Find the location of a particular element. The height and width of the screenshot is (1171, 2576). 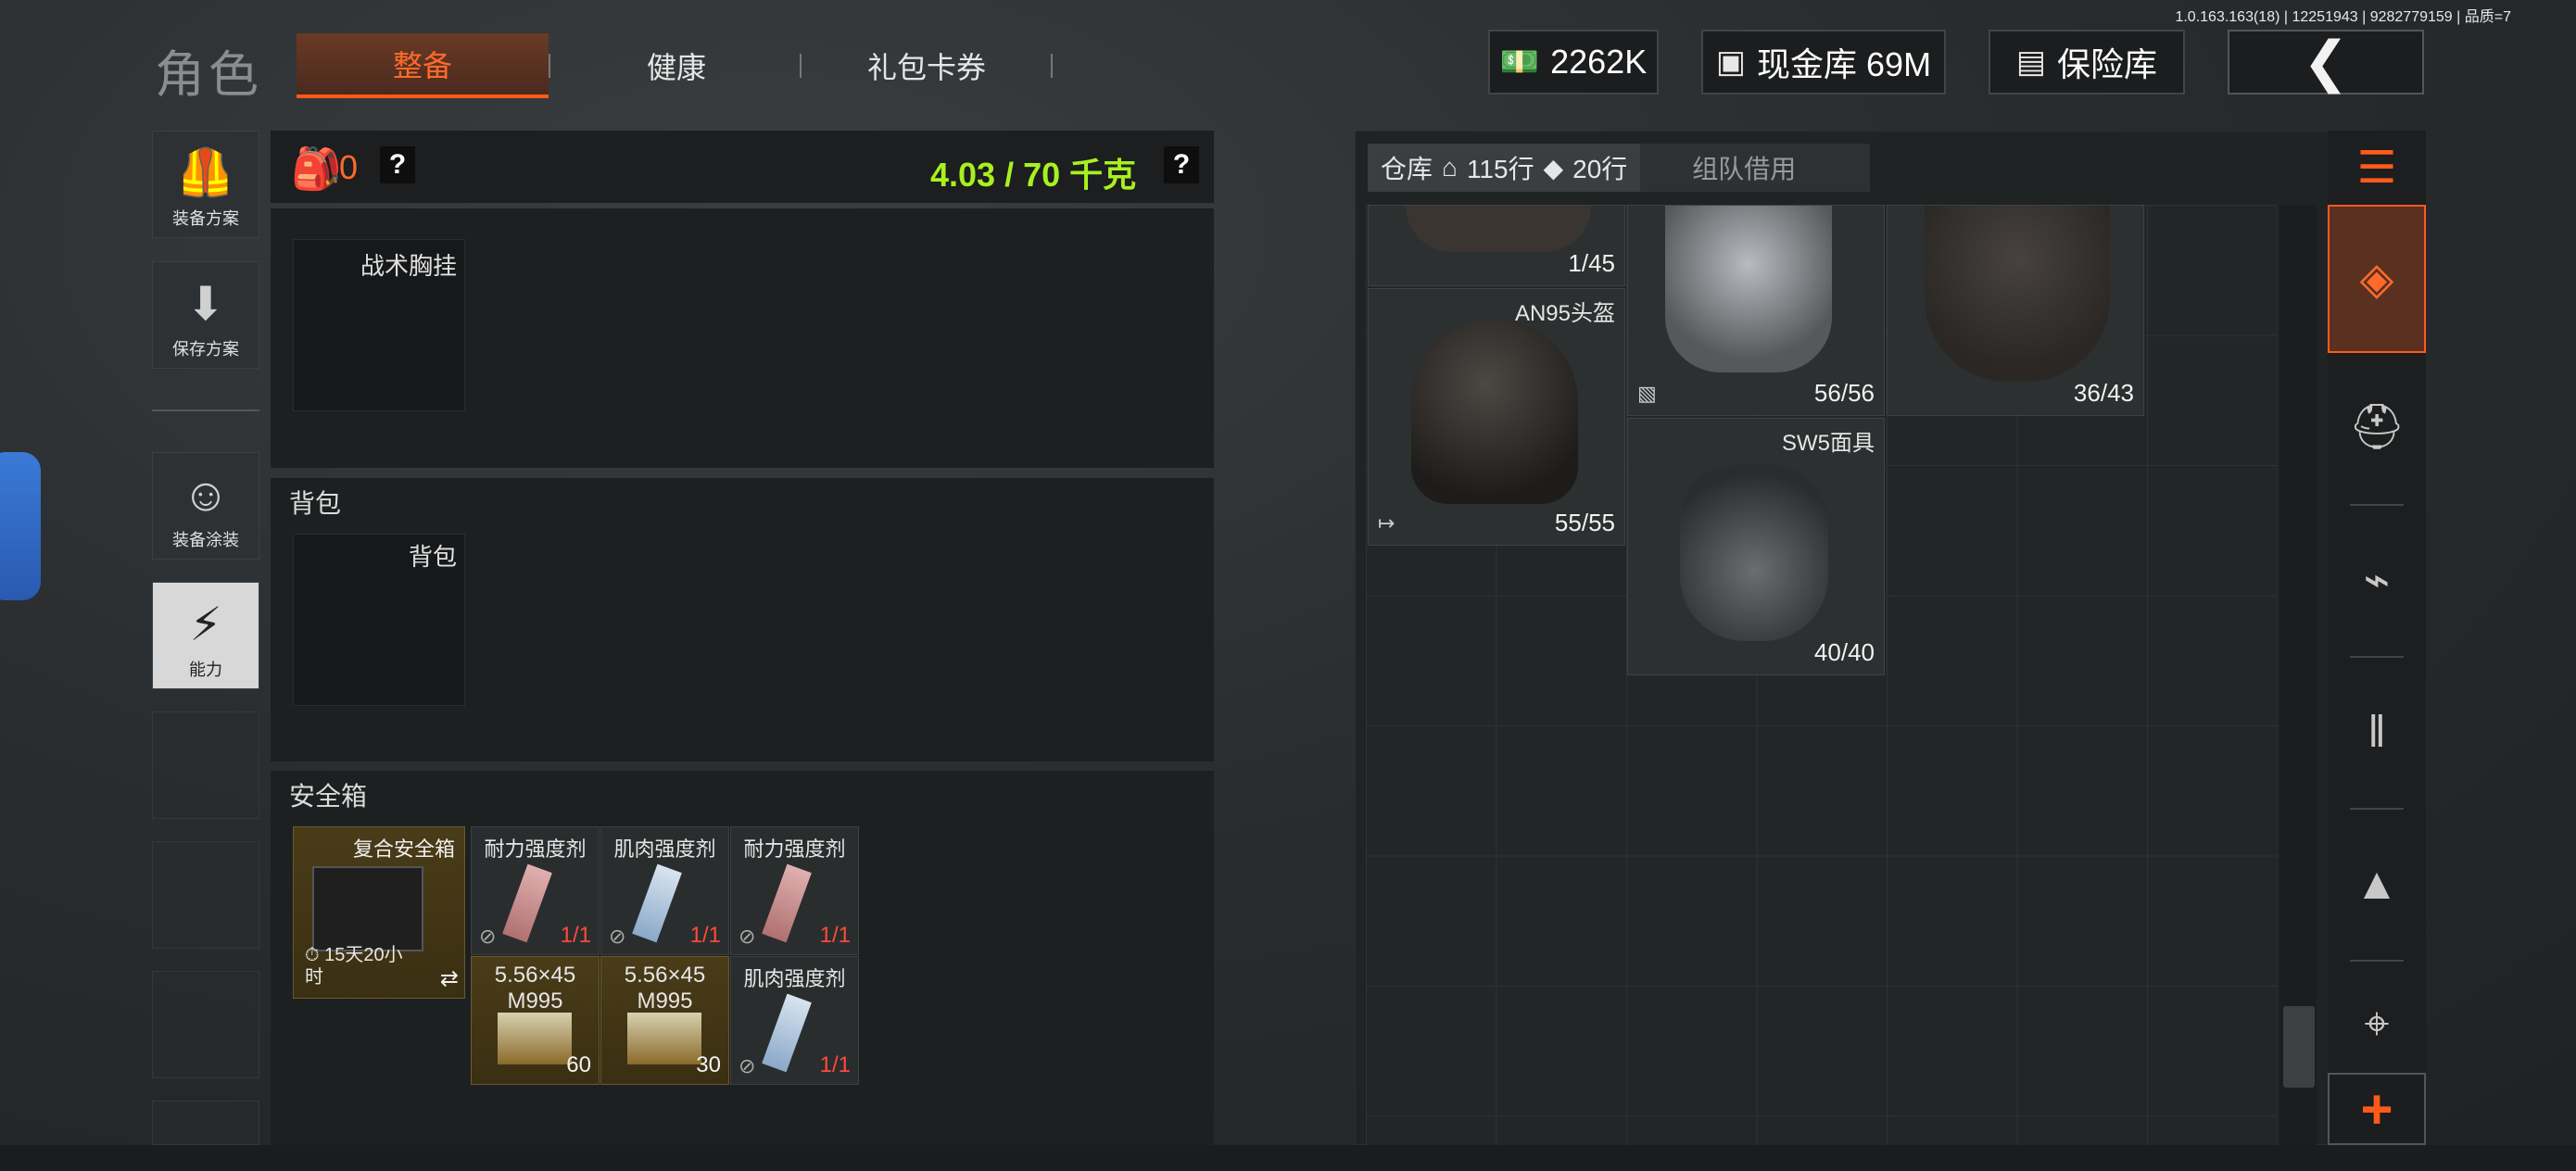

backpack-slot-label: 背包 is located at coordinates (432, 557).